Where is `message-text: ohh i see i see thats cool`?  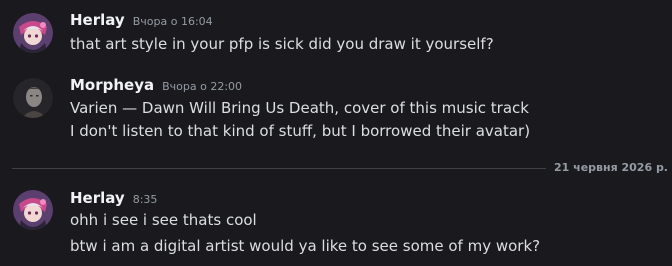 message-text: ohh i see i see thats cool is located at coordinates (163, 220).